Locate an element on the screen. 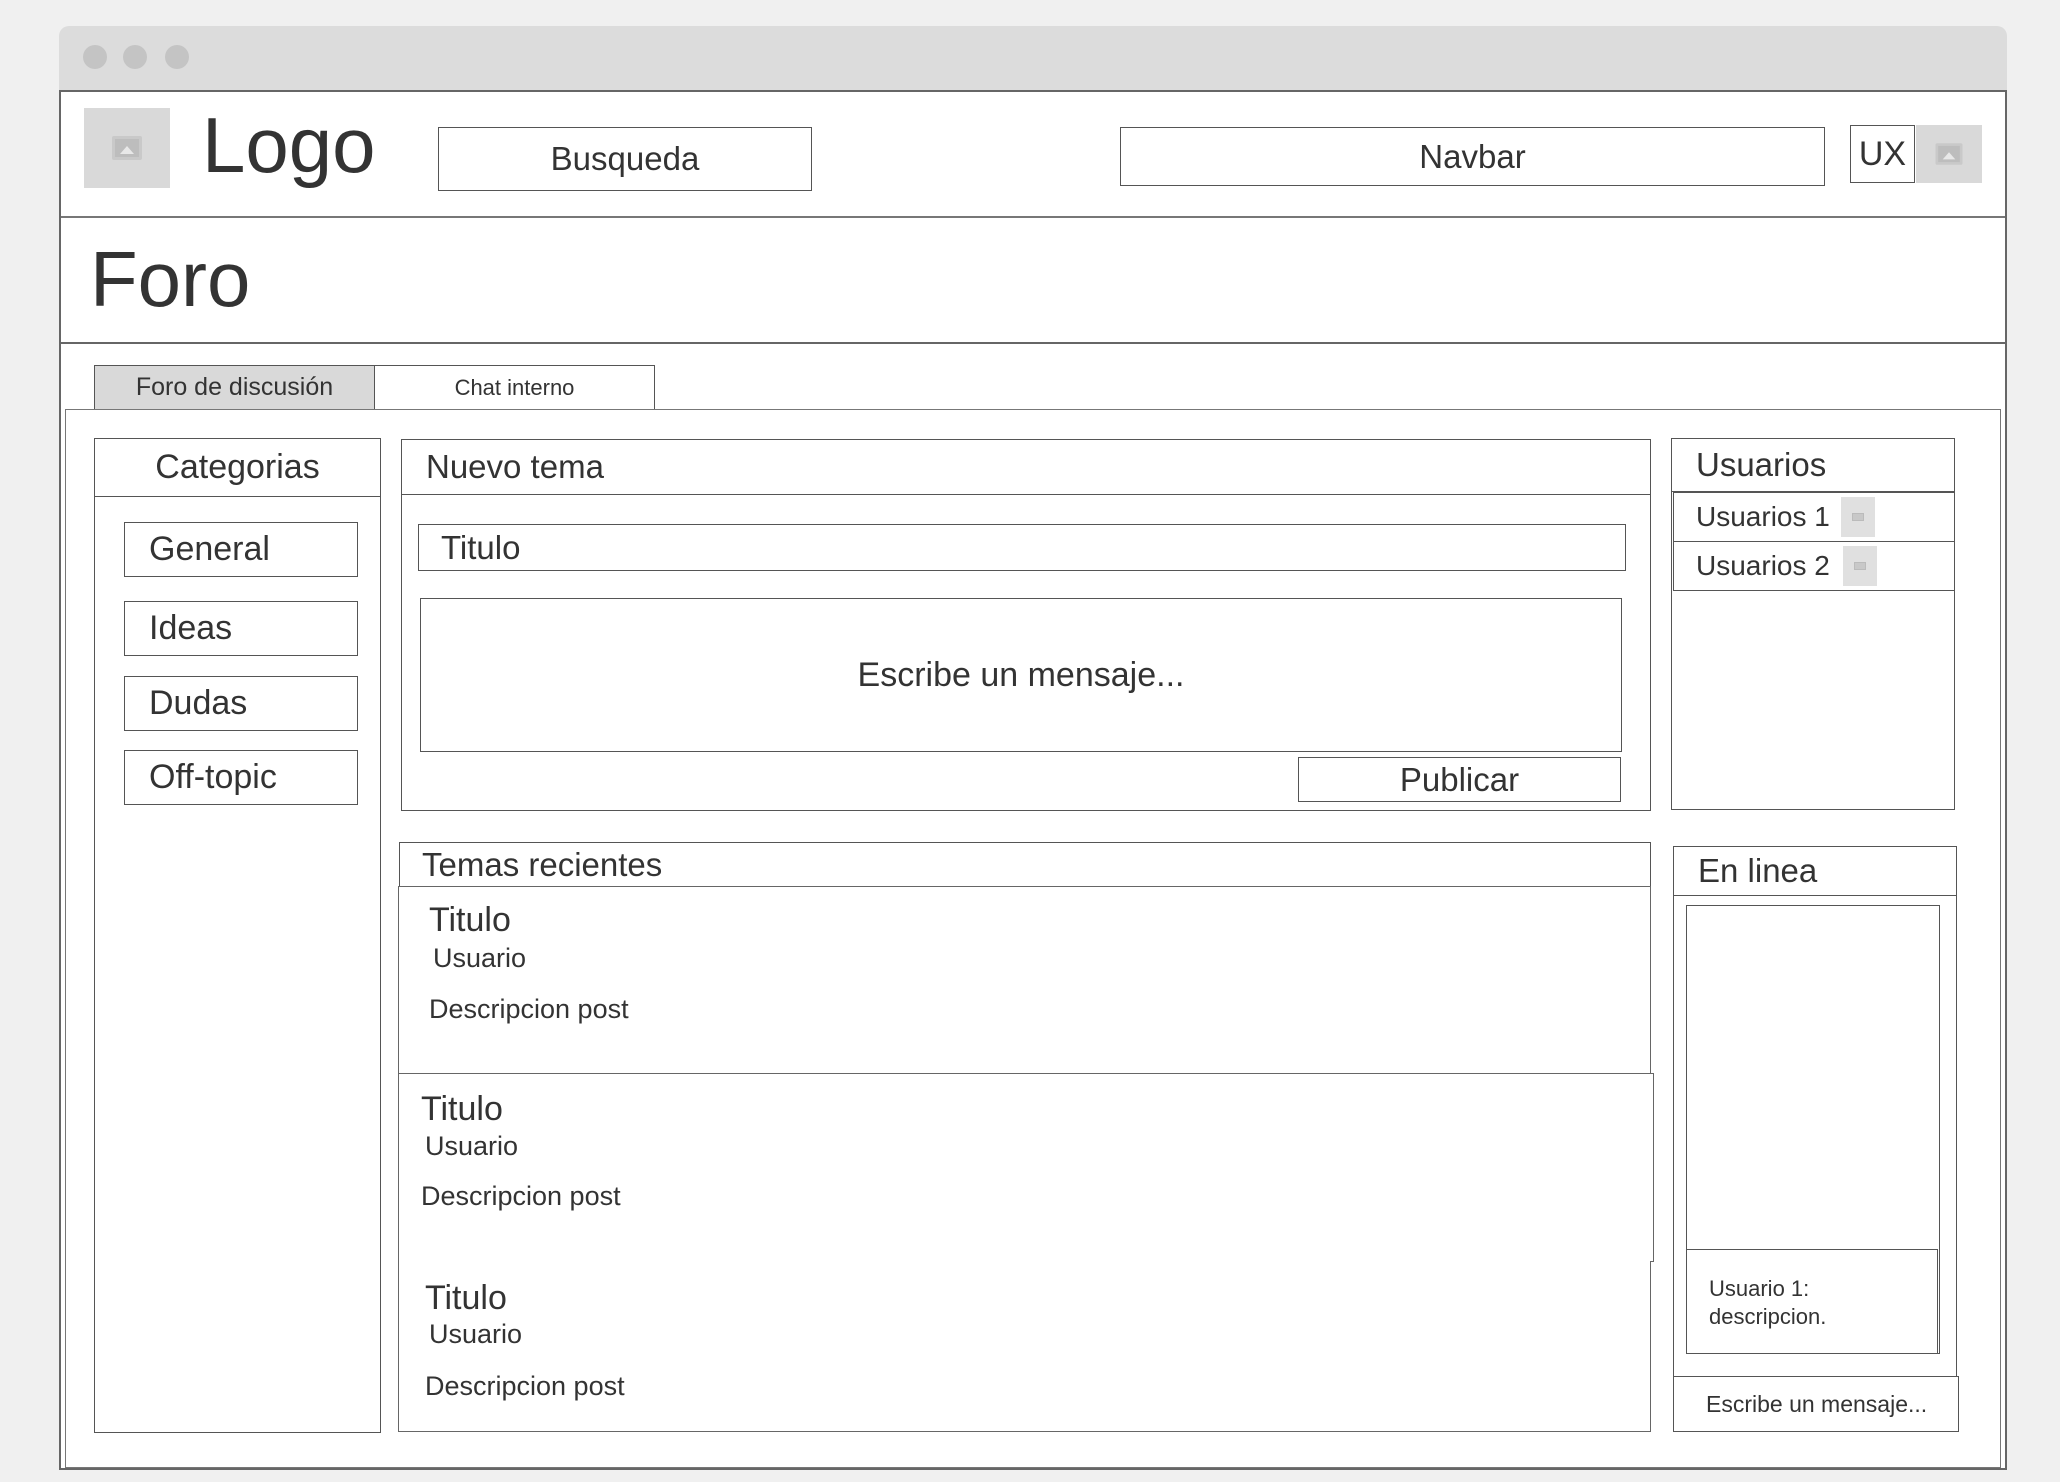 Image resolution: width=2060 pixels, height=1482 pixels. category-general-button: General is located at coordinates (241, 549).